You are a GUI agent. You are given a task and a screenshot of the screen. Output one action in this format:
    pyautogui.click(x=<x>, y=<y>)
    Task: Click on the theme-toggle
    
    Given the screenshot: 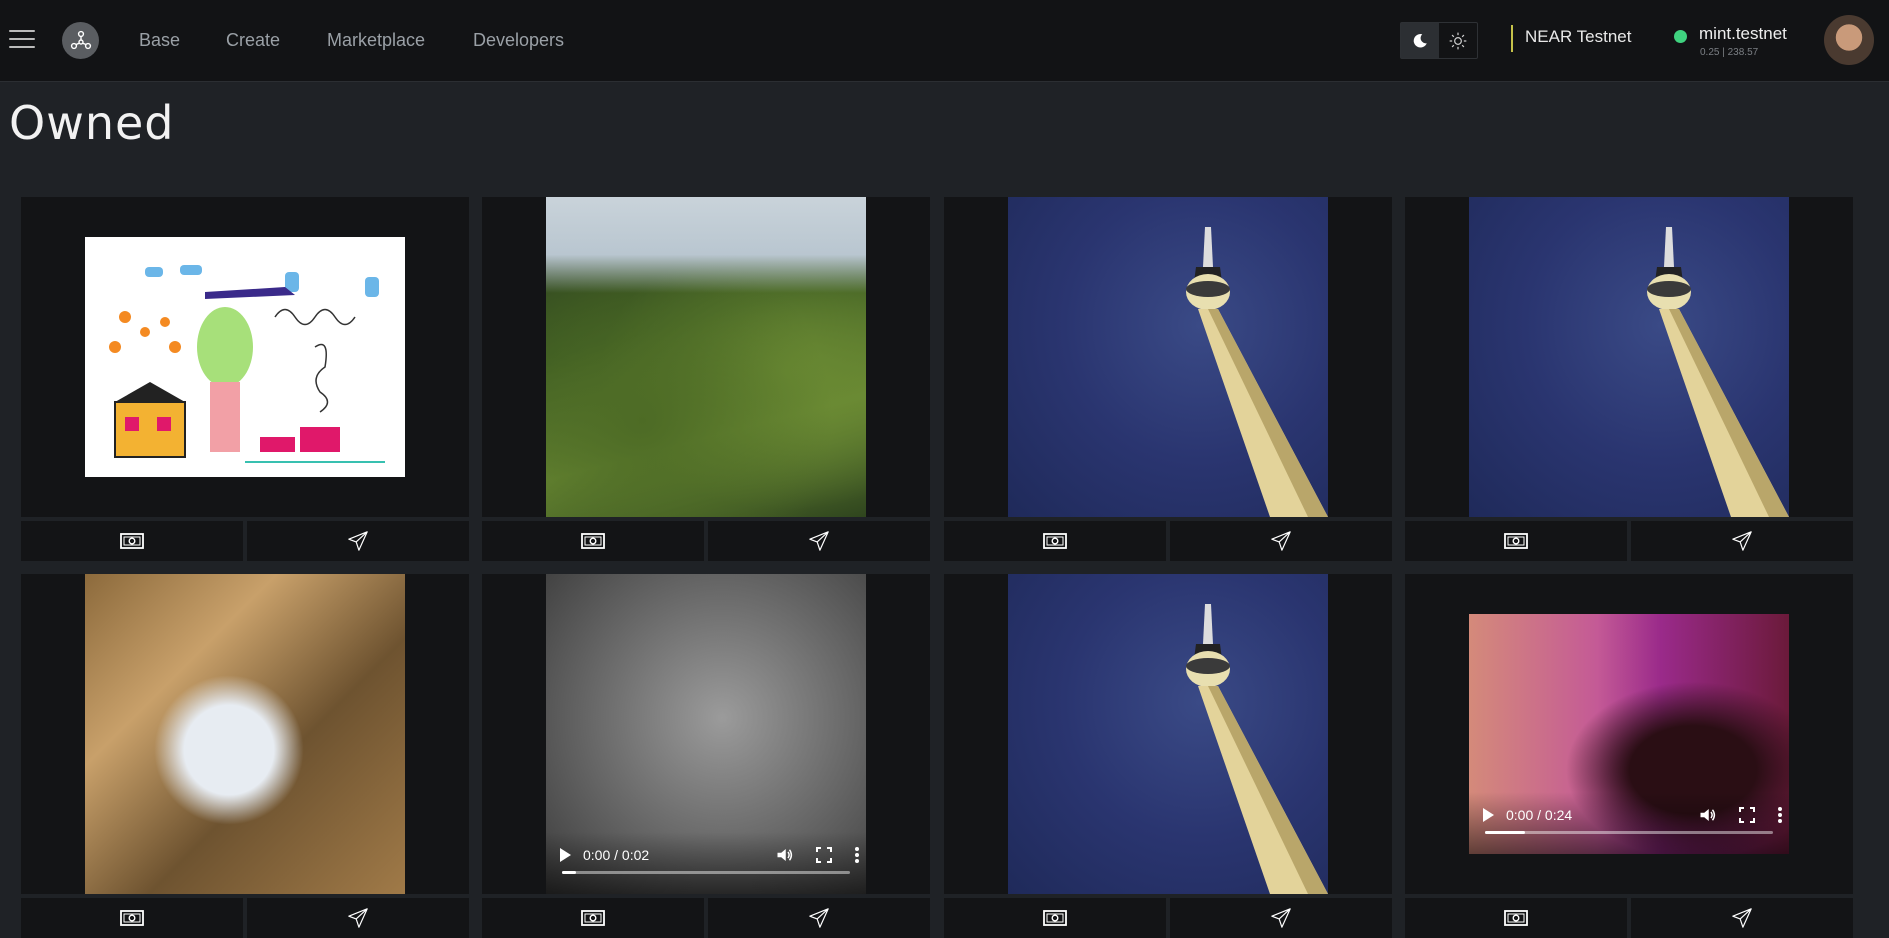 What is the action you would take?
    pyautogui.click(x=1439, y=40)
    